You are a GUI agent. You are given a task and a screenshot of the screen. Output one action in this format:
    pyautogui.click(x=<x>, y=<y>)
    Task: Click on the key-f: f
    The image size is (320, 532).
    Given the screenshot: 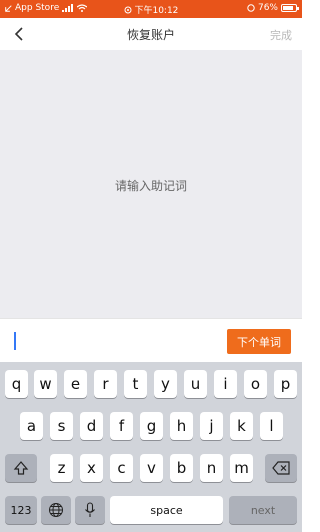 What is the action you would take?
    pyautogui.click(x=121, y=426)
    